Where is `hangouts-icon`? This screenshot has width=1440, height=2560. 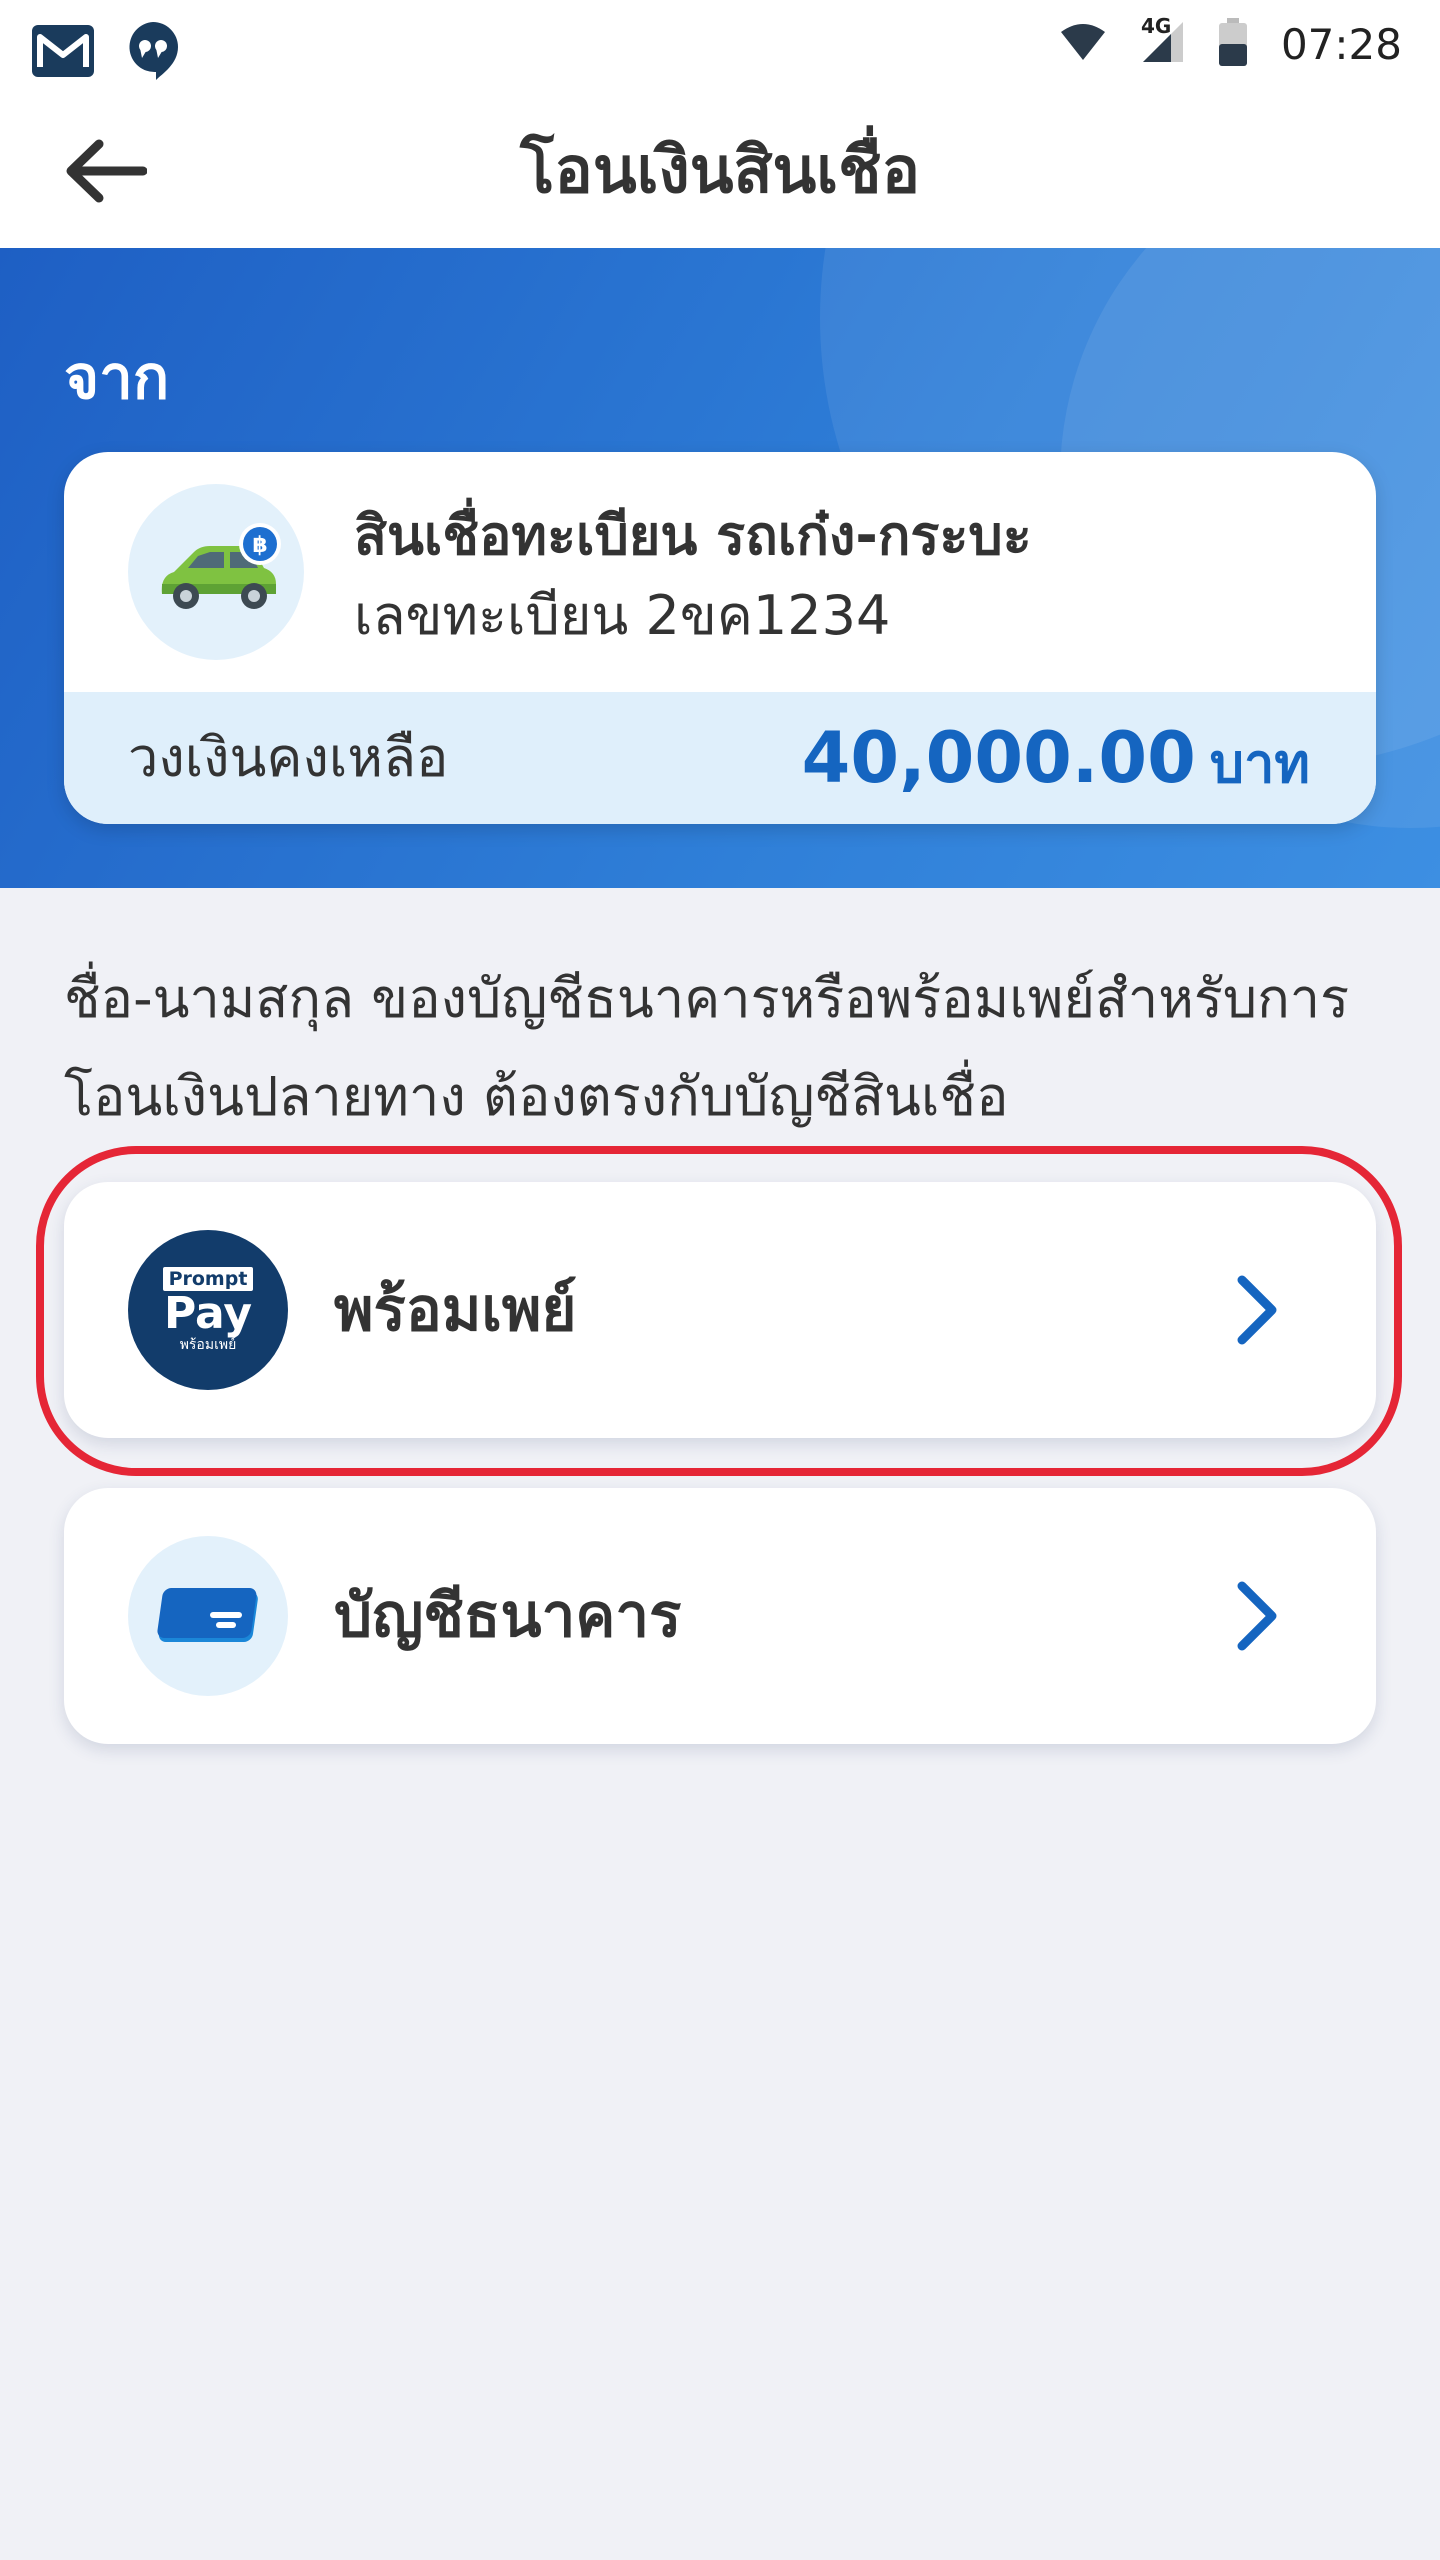
hangouts-icon is located at coordinates (153, 53).